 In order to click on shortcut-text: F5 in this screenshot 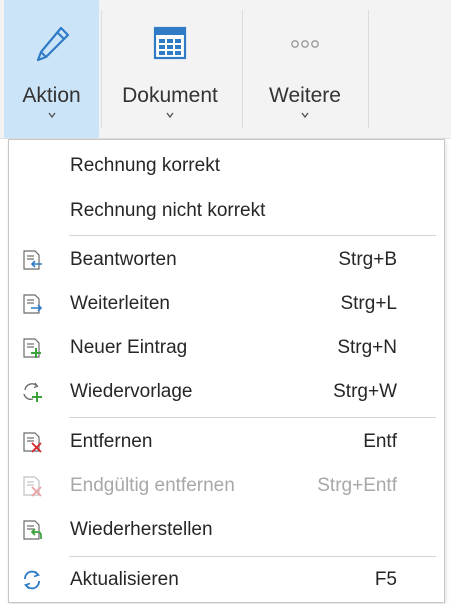, I will do `click(385, 579)`.